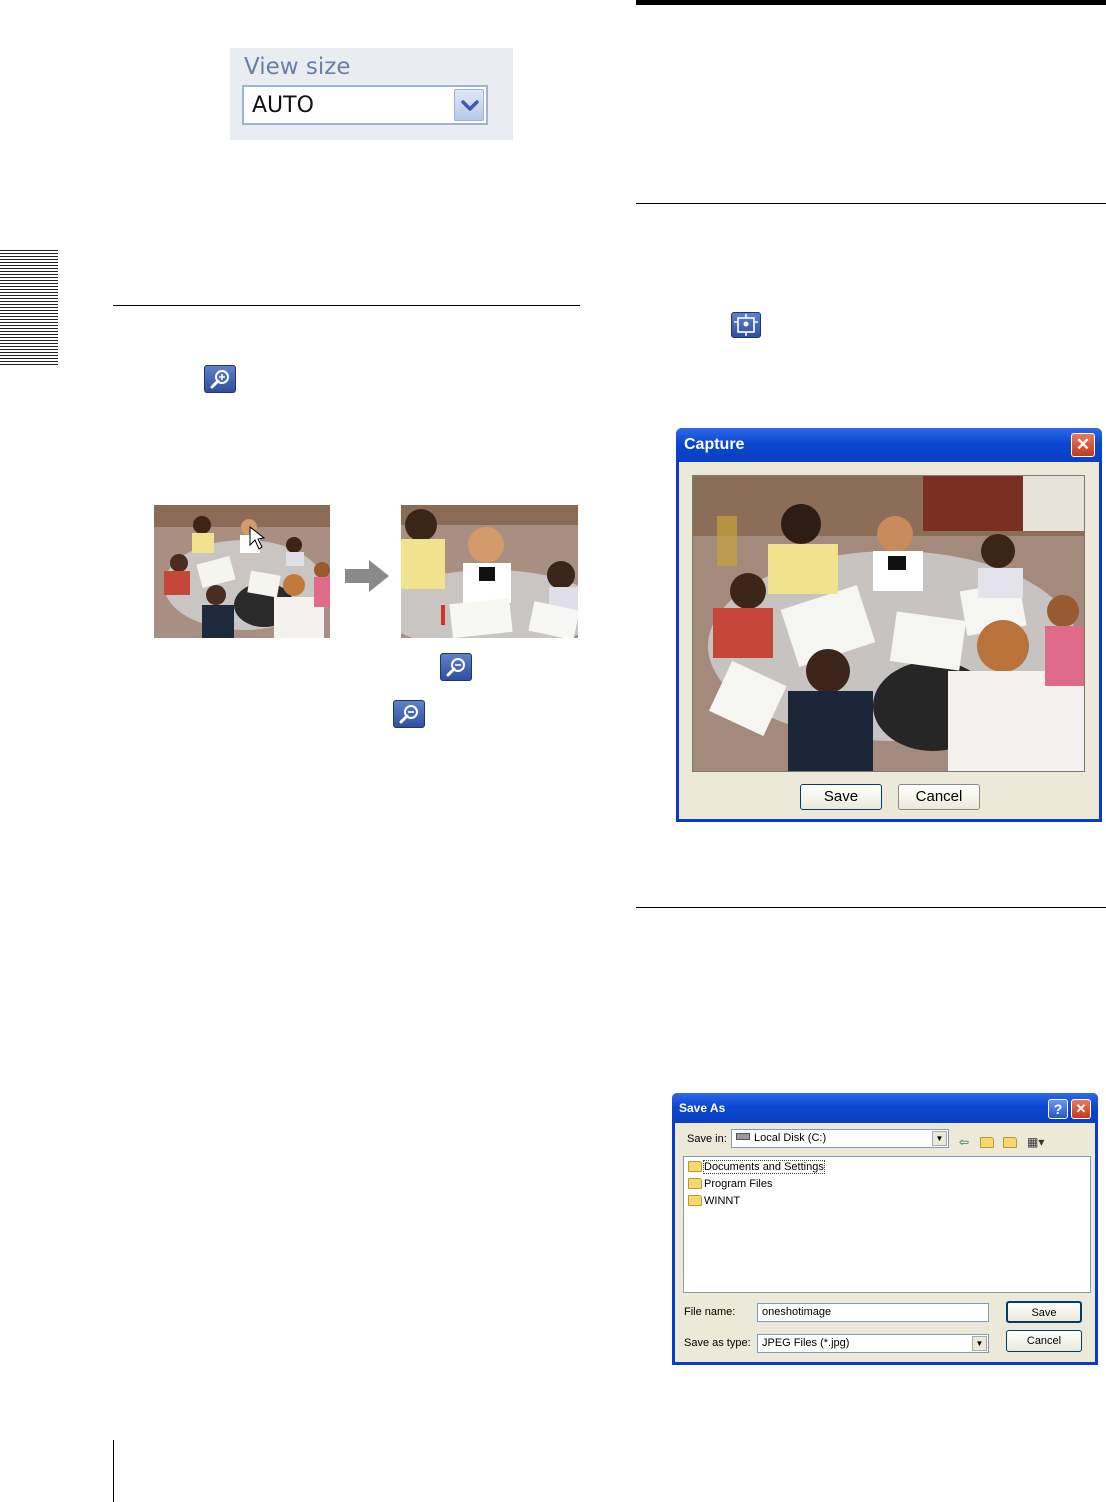  I want to click on capture-title: Capture, so click(714, 444).